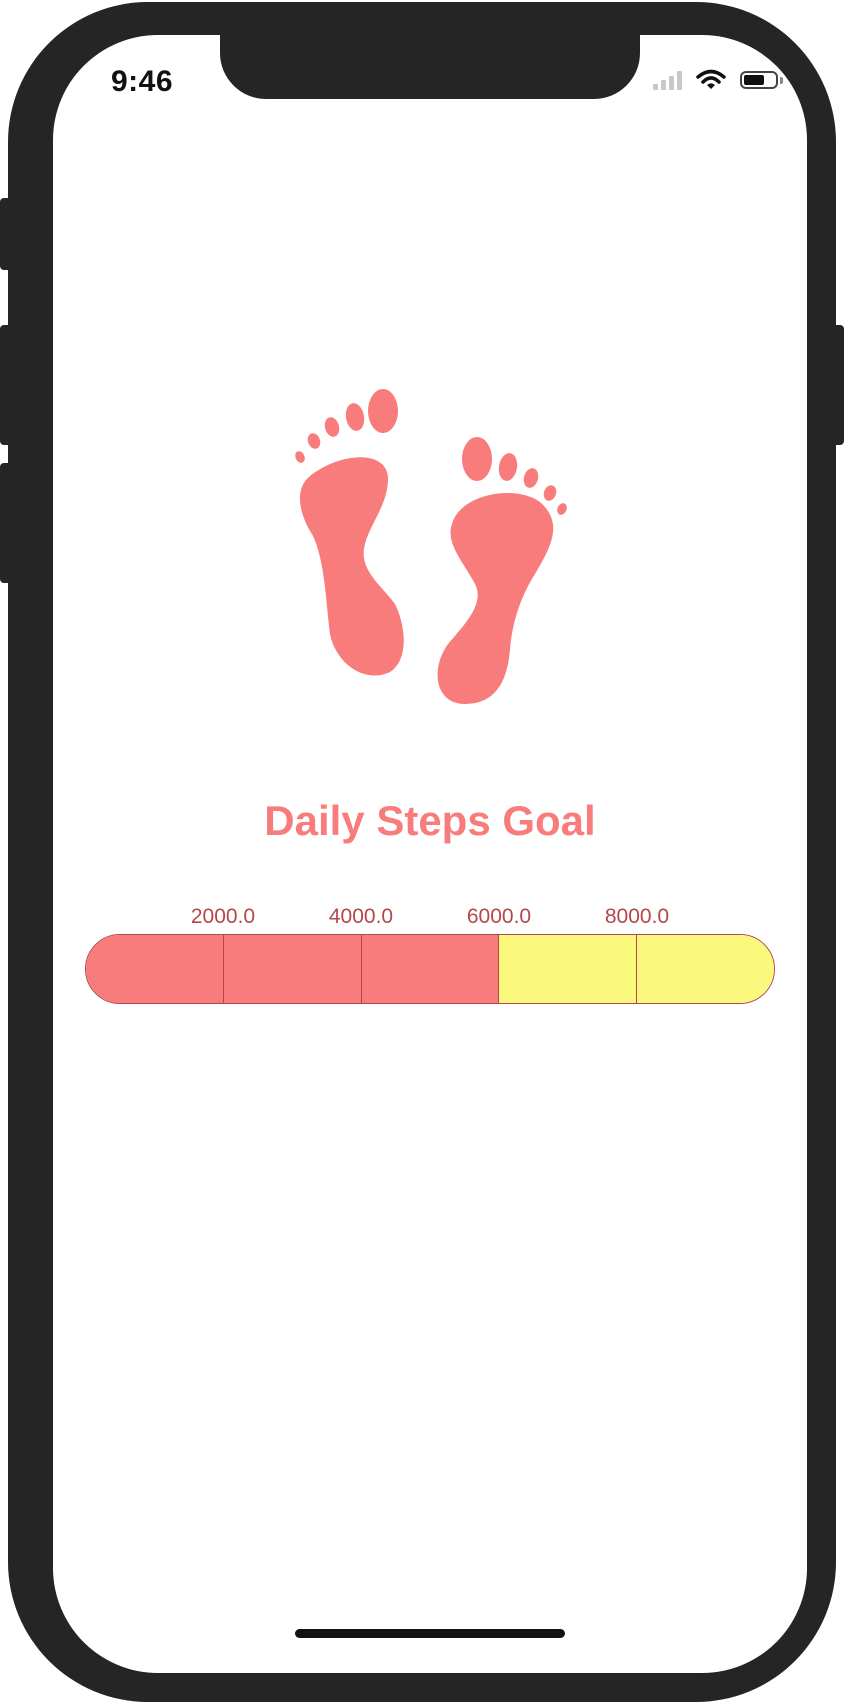 The image size is (844, 1706). What do you see at coordinates (499, 916) in the screenshot?
I see `tick-label-6000: 6000.0` at bounding box center [499, 916].